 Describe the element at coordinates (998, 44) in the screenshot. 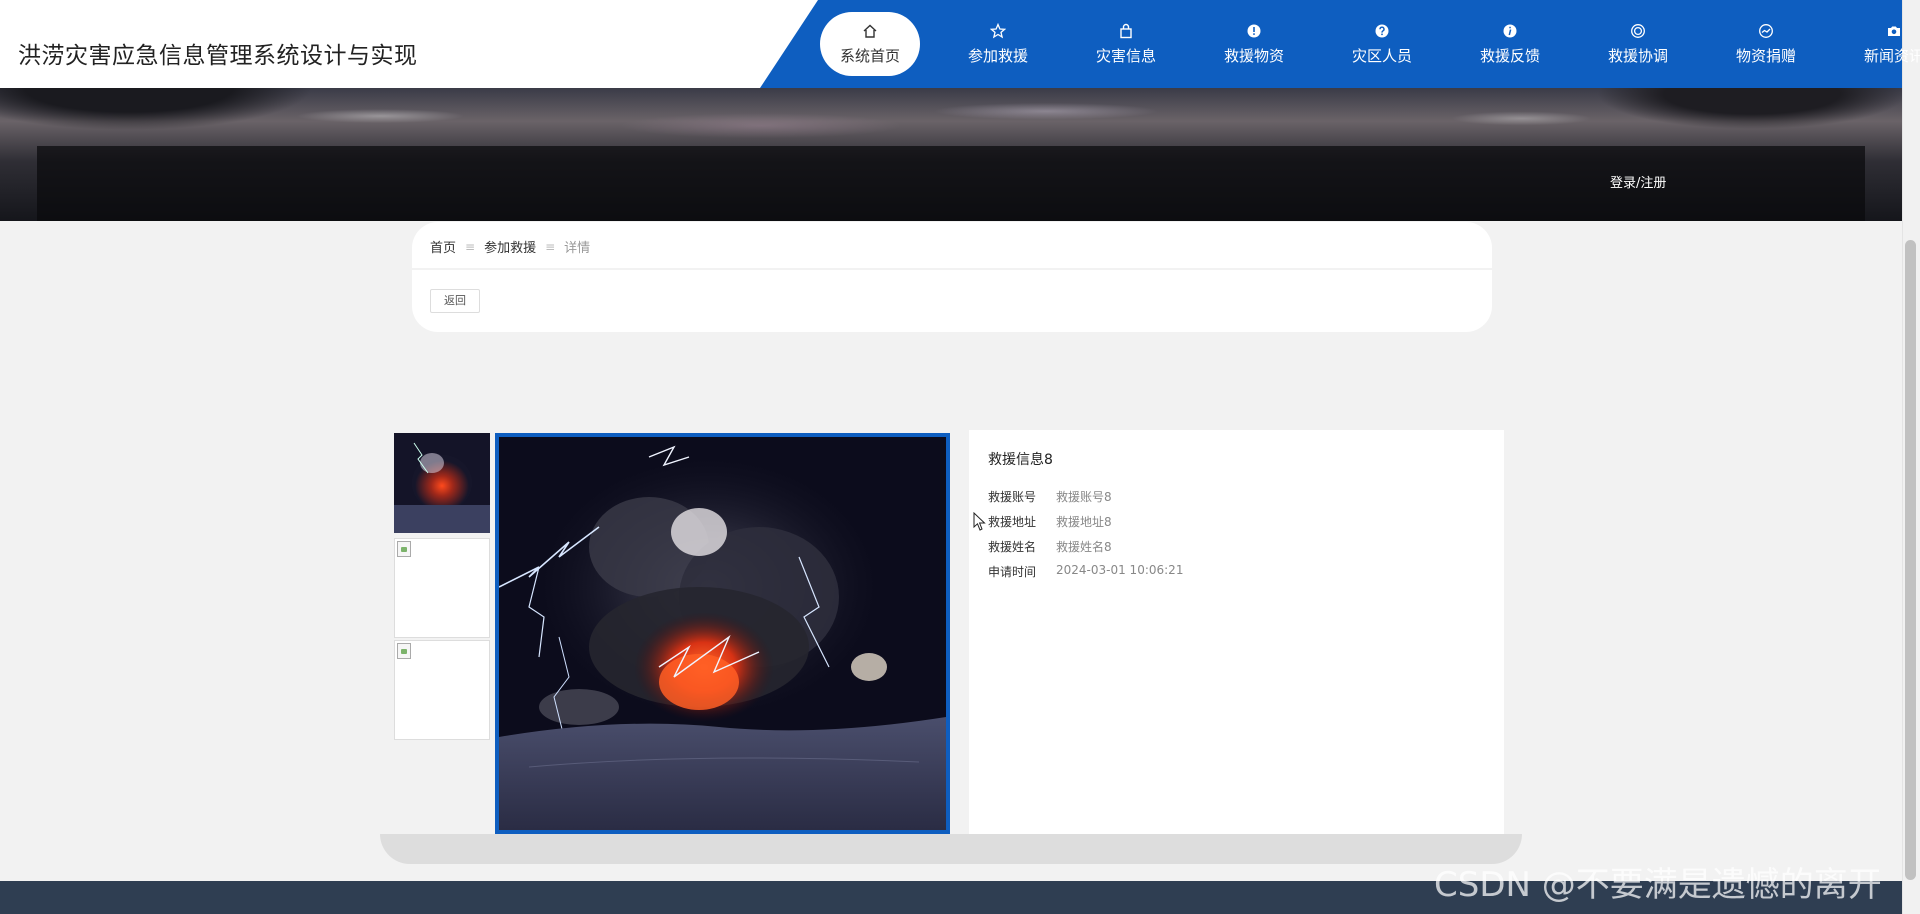

I see `nav-item-join-rescue: 参加救援` at that location.